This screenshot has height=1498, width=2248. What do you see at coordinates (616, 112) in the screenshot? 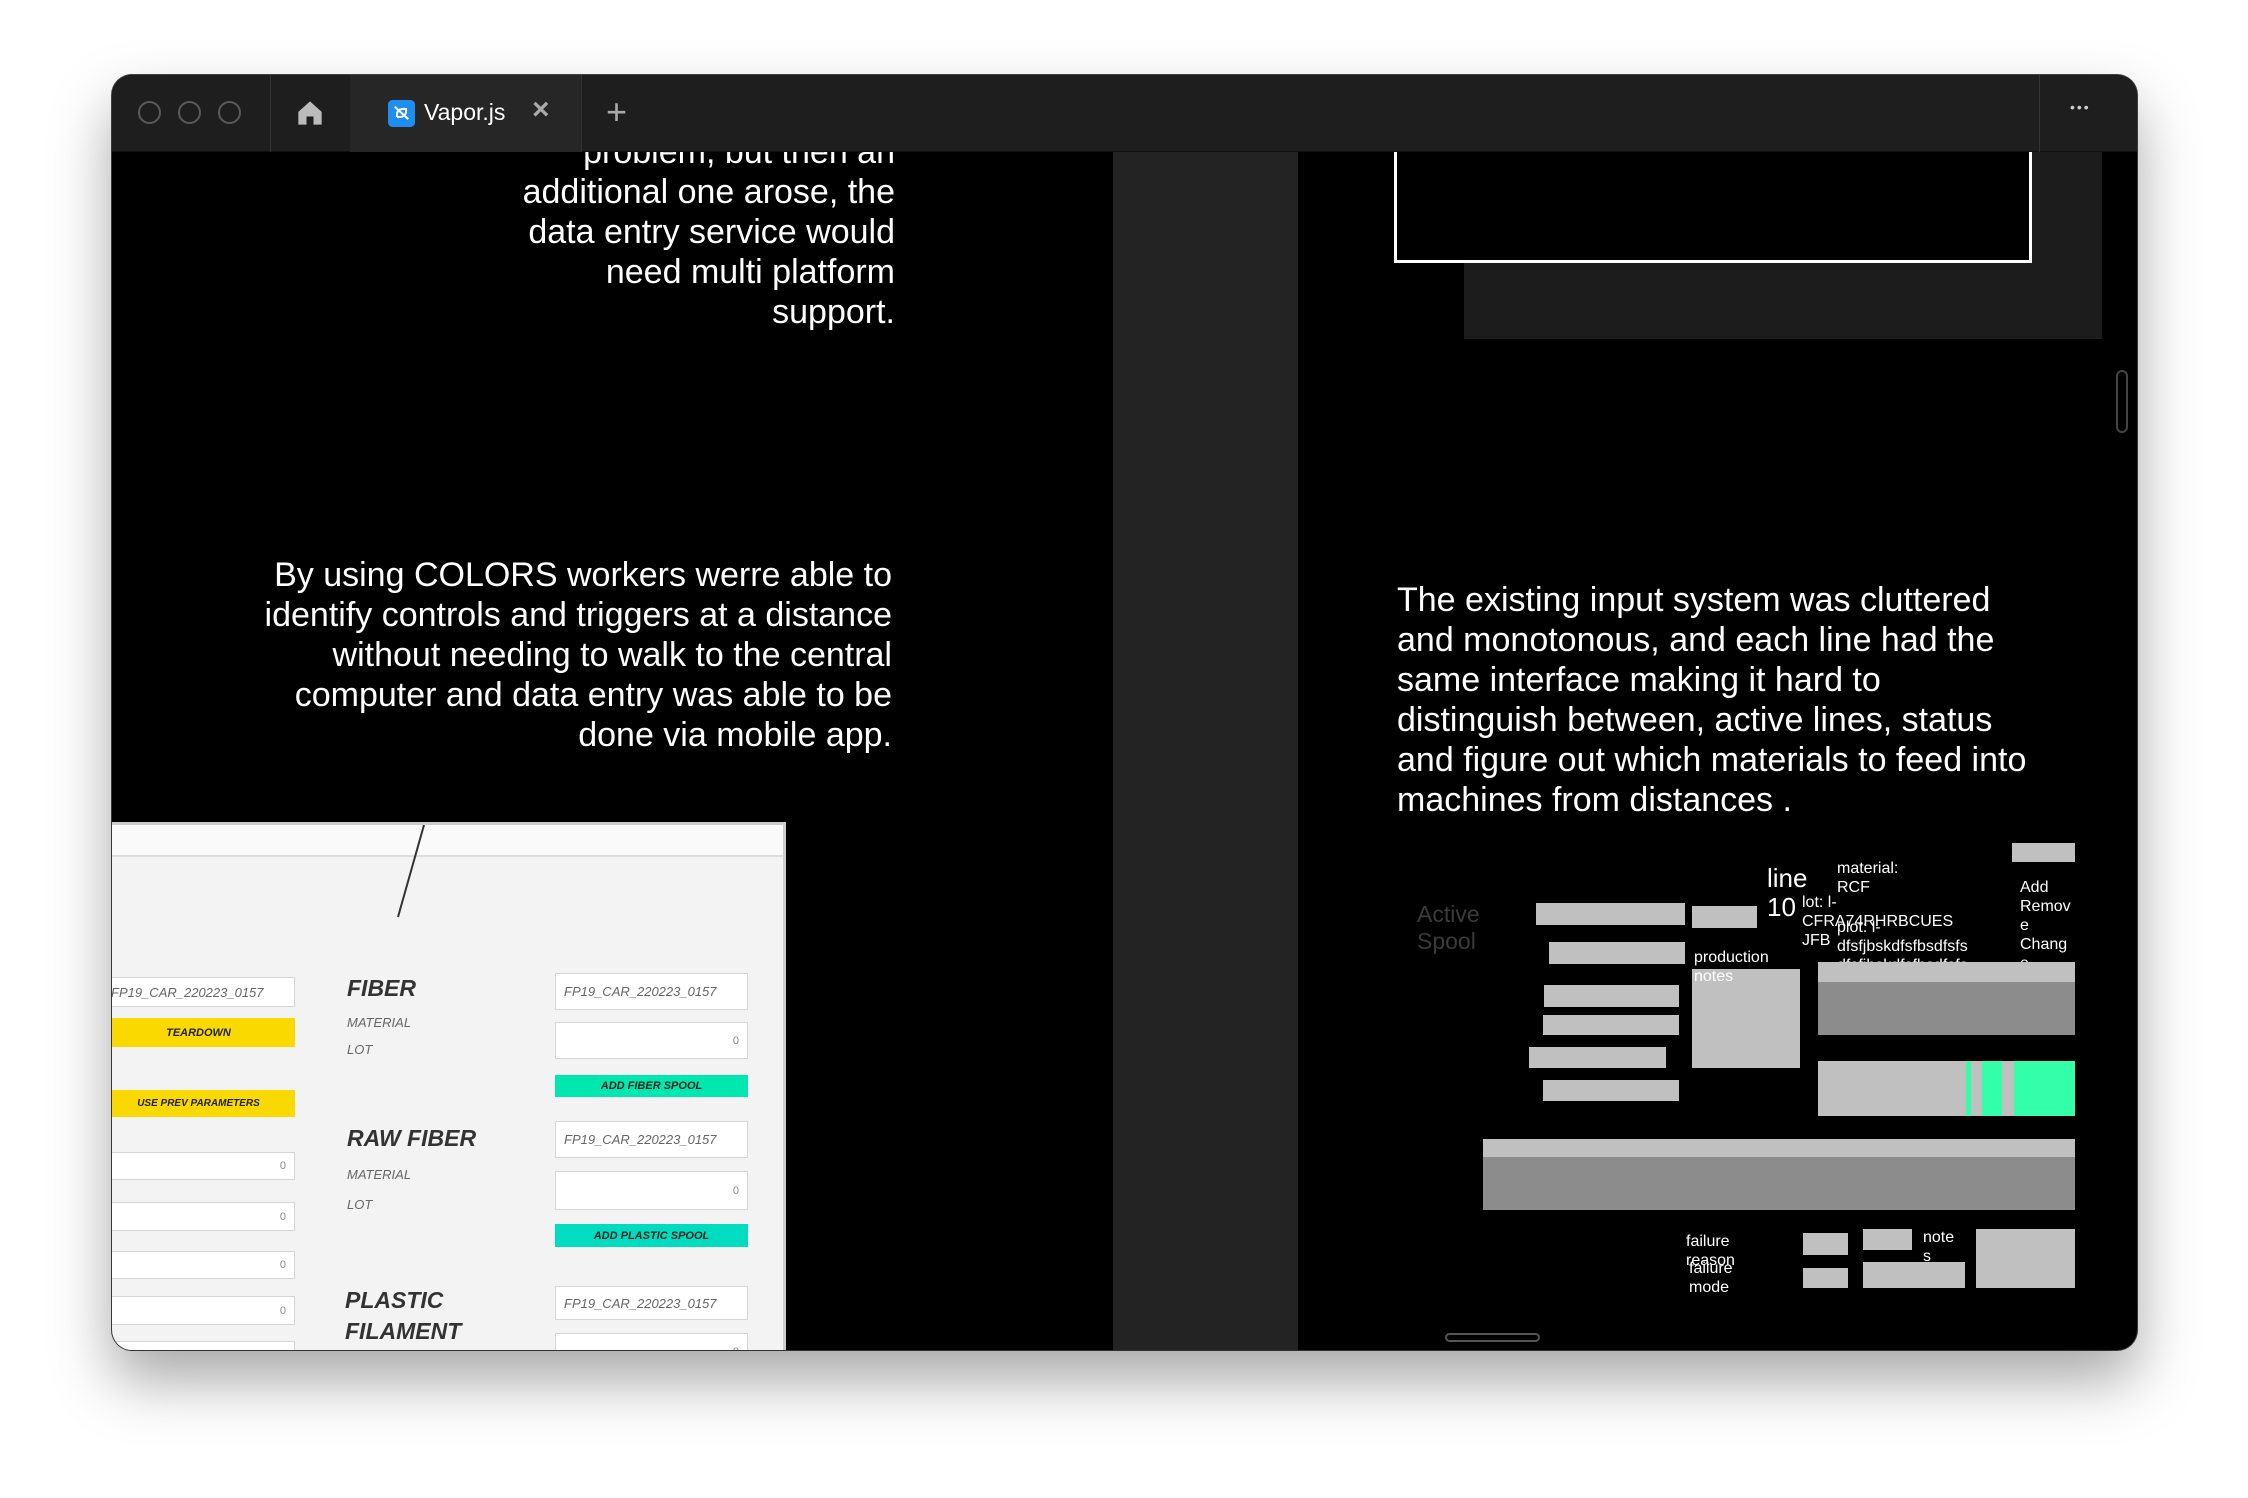
I see `new-tab-icon: +` at bounding box center [616, 112].